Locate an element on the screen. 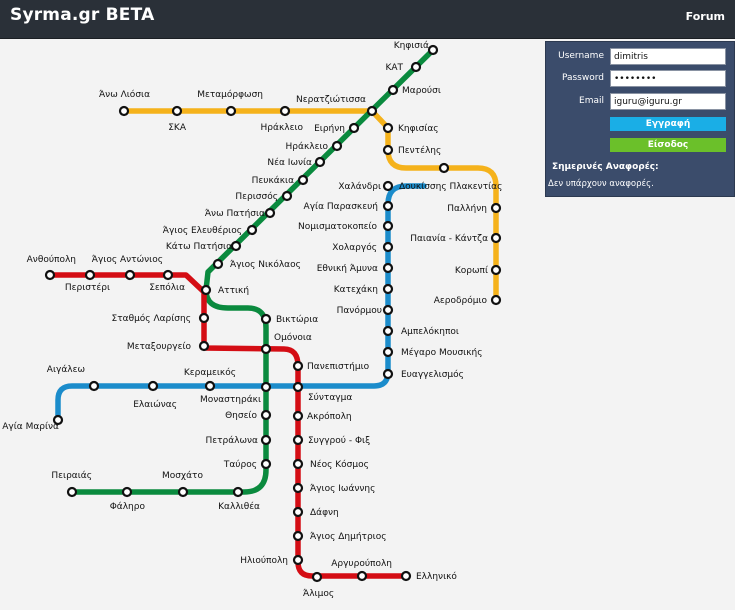 This screenshot has height=610, width=735. station-label-neratziotissa: Νερατζιώτισσα is located at coordinates (331, 99).